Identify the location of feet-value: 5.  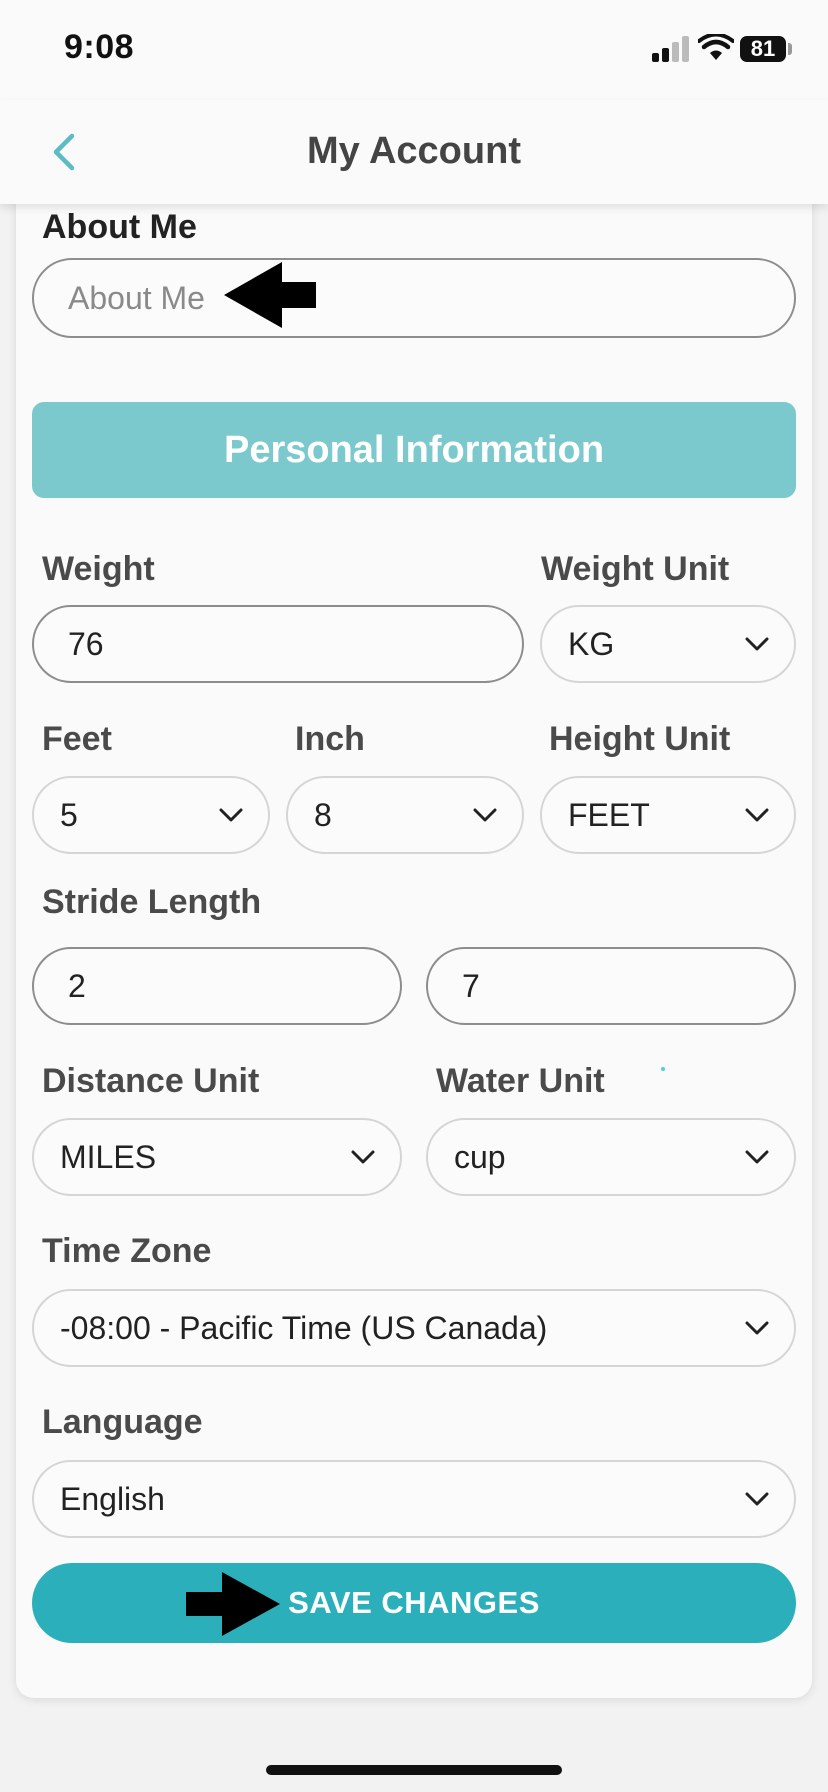
(69, 814).